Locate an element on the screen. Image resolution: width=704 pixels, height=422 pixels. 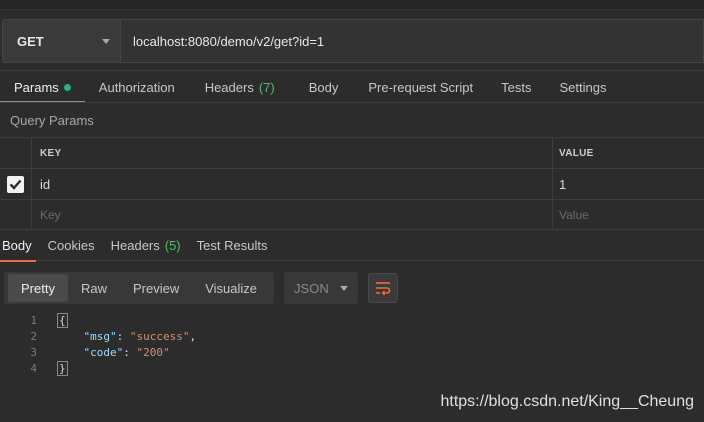
code-text: "code": "200" is located at coordinates (126, 352).